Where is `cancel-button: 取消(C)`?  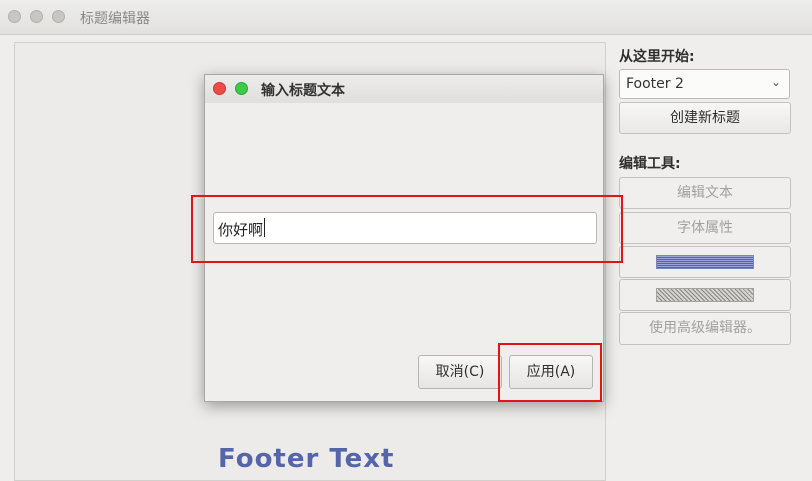
cancel-button: 取消(C) is located at coordinates (460, 372).